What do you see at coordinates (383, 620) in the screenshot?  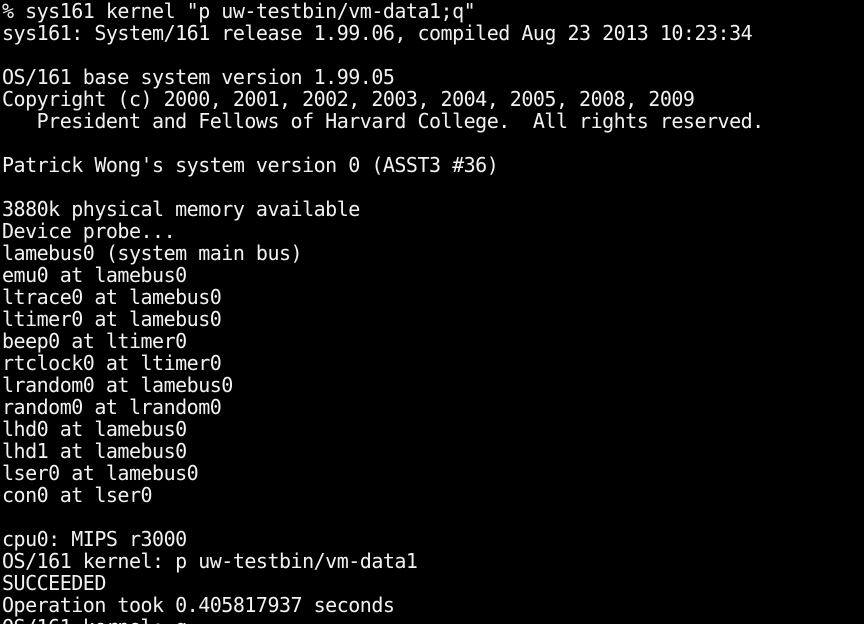 I see `terminal-line: OS/161 kernel: q` at bounding box center [383, 620].